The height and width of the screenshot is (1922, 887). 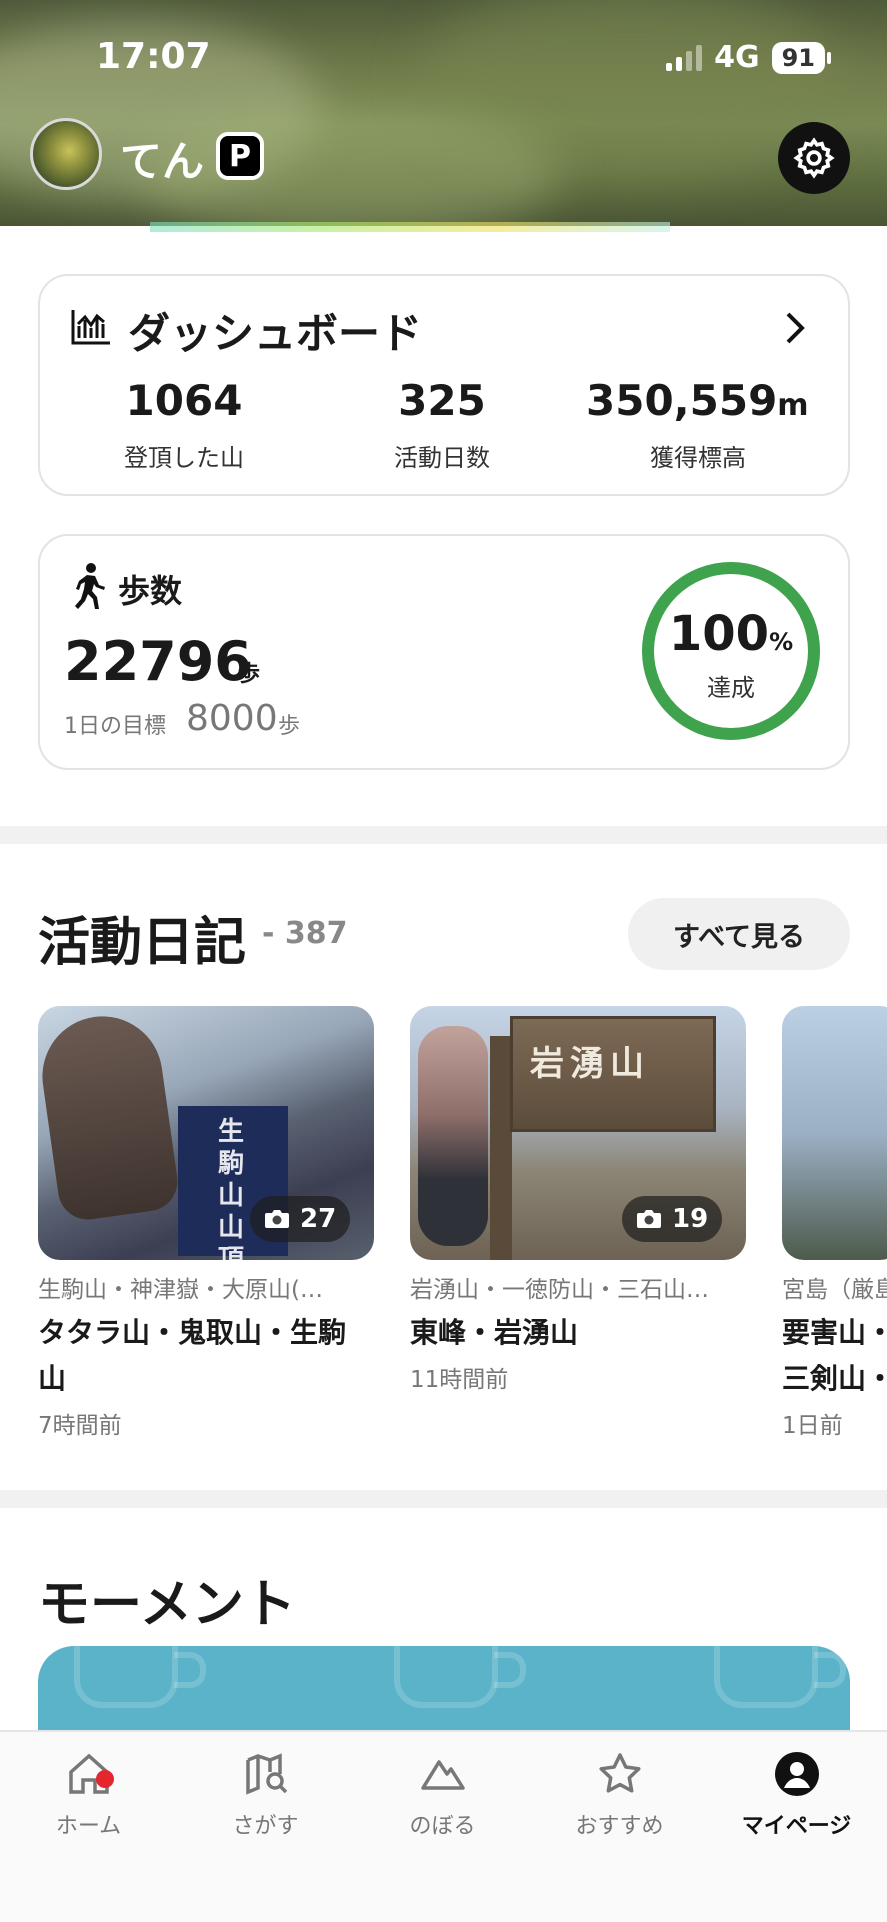 What do you see at coordinates (731, 688) in the screenshot?
I see `achievement-label: 達成` at bounding box center [731, 688].